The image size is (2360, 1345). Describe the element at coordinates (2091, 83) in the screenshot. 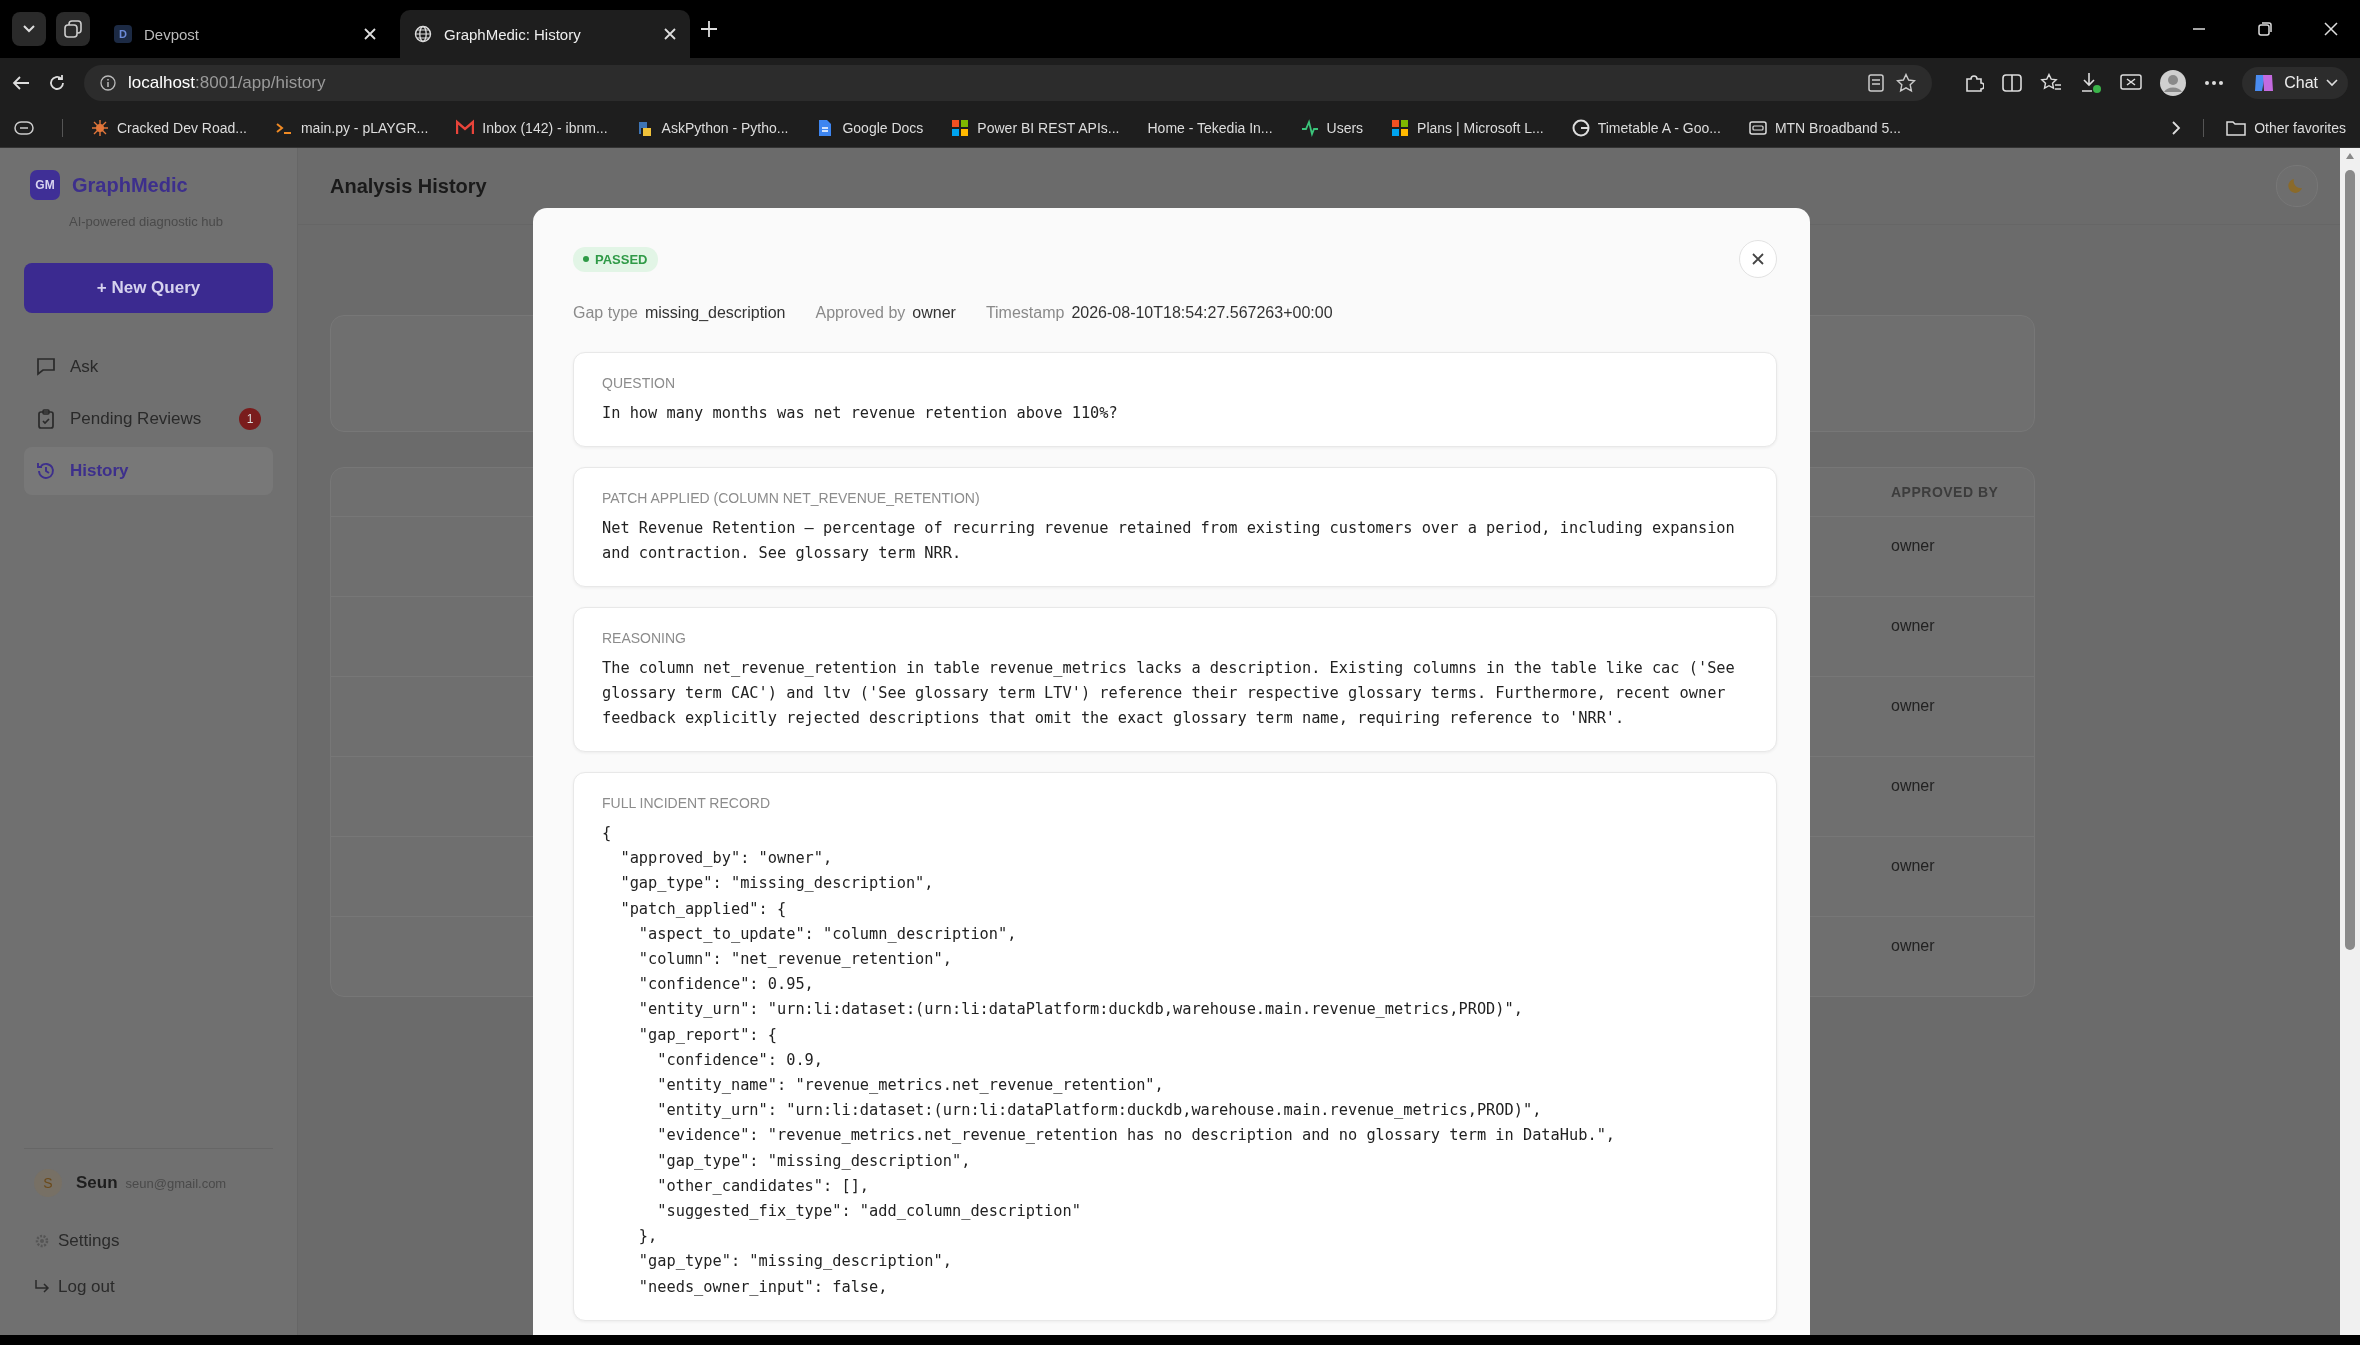

I see `download-icon` at that location.